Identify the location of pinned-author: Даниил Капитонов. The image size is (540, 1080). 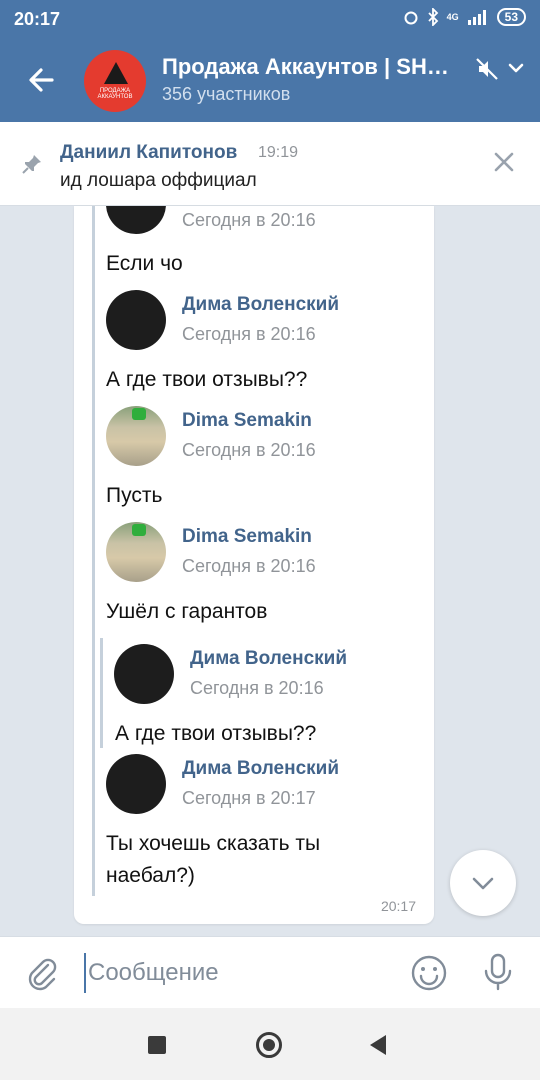
(149, 152).